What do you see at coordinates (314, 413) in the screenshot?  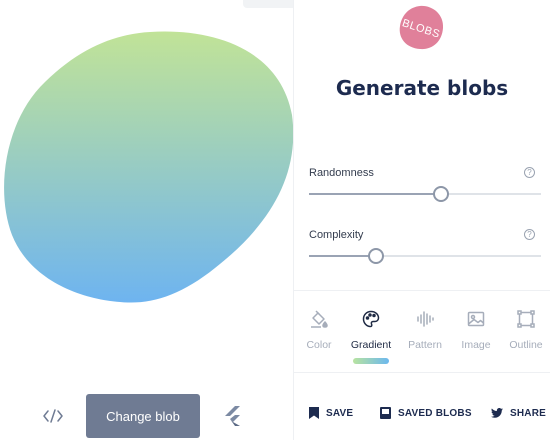 I see `bookmark-icon` at bounding box center [314, 413].